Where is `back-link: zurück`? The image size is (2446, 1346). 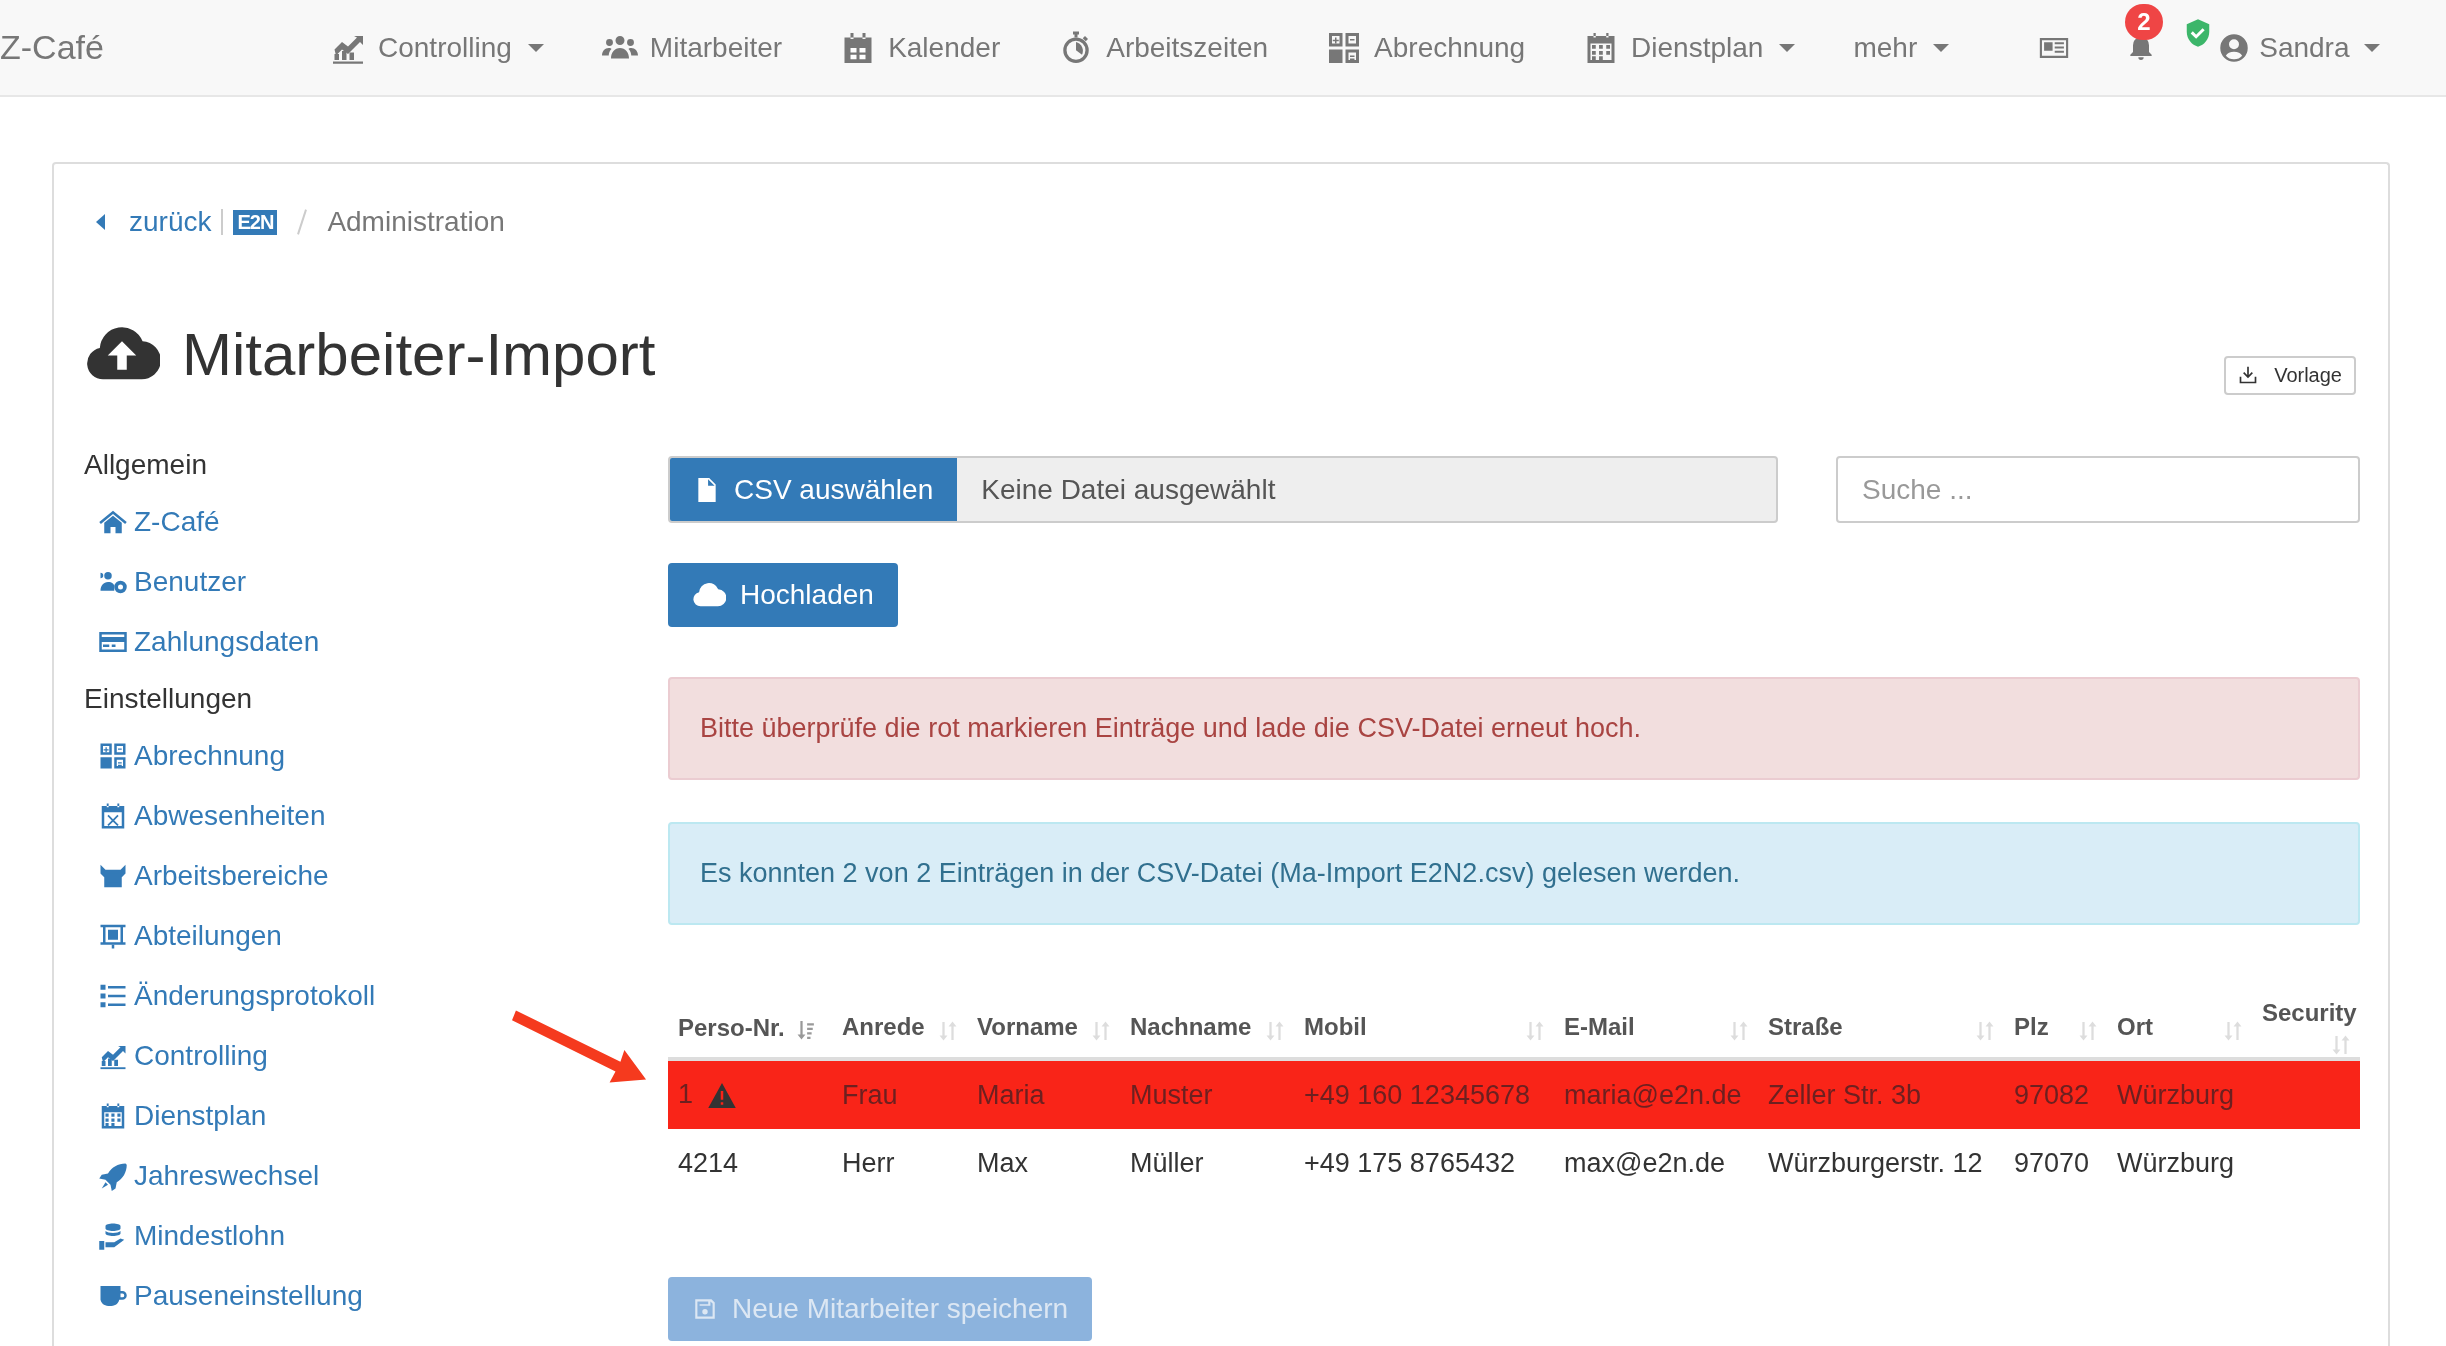 back-link: zurück is located at coordinates (148, 222).